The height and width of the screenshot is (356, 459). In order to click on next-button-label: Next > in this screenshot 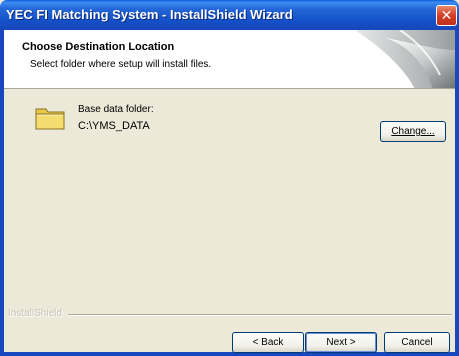, I will do `click(341, 342)`.